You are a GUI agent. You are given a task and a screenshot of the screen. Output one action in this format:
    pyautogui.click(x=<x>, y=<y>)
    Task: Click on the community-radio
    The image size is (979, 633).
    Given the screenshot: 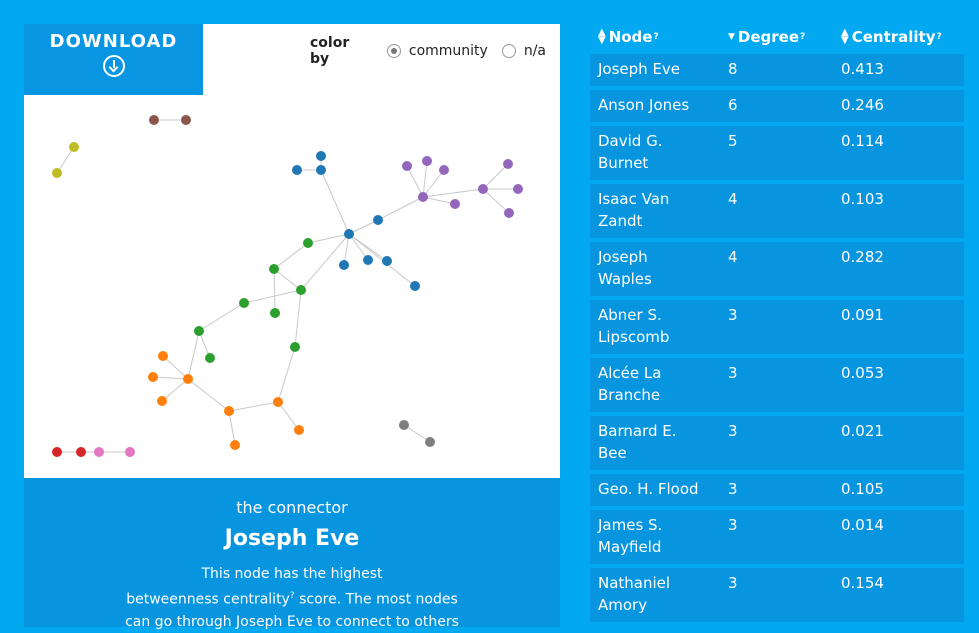 What is the action you would take?
    pyautogui.click(x=393, y=51)
    